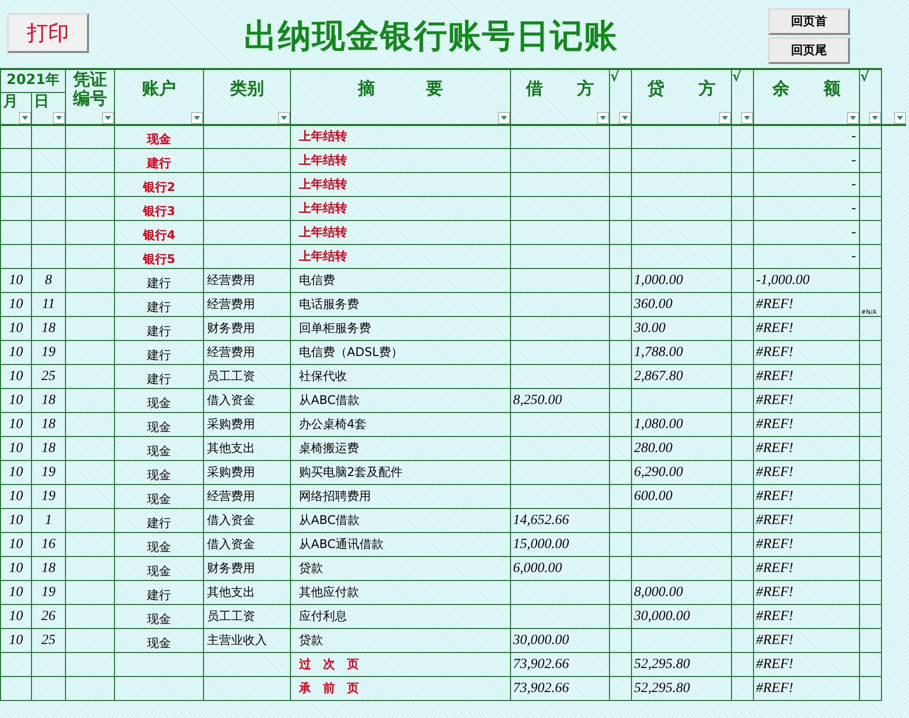  I want to click on day-cell: 16, so click(49, 544).